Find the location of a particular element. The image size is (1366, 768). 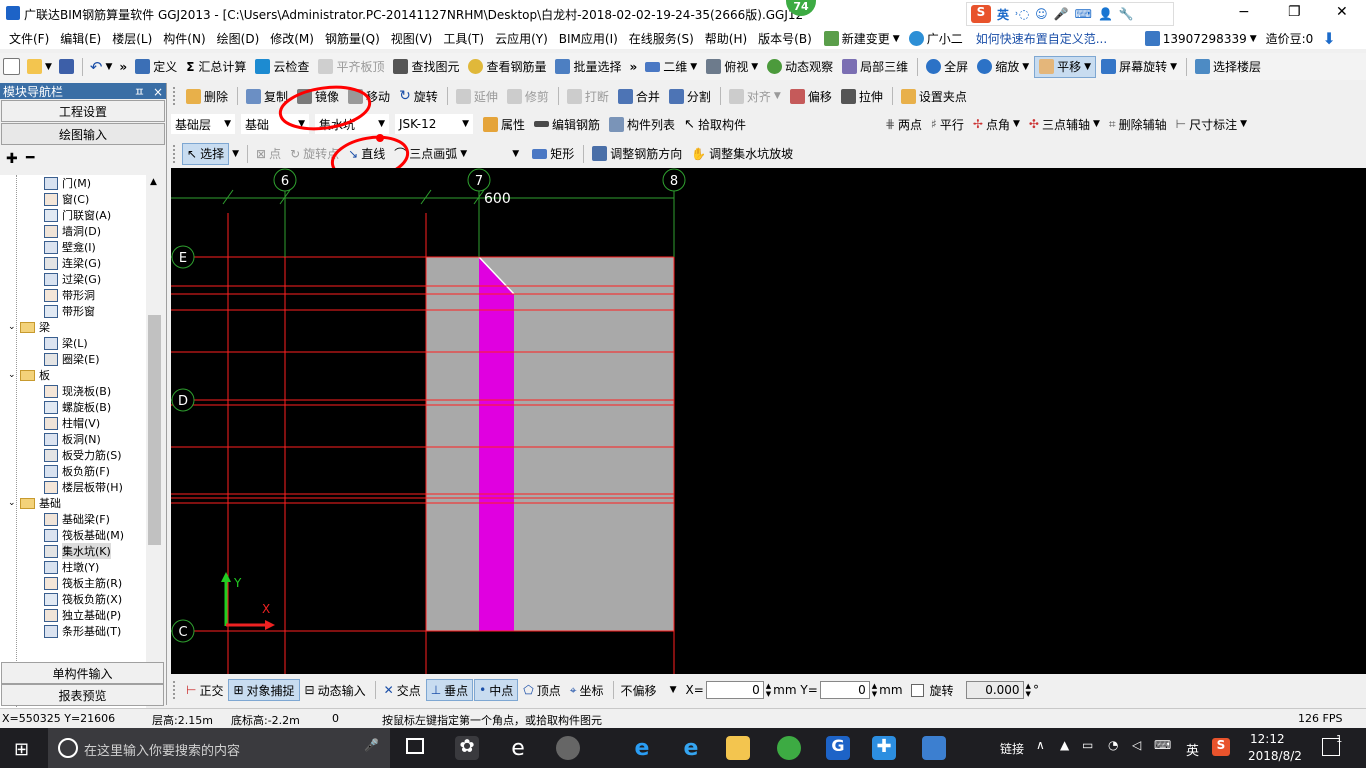

sum-button: Σ 汇总计算 is located at coordinates (216, 67).